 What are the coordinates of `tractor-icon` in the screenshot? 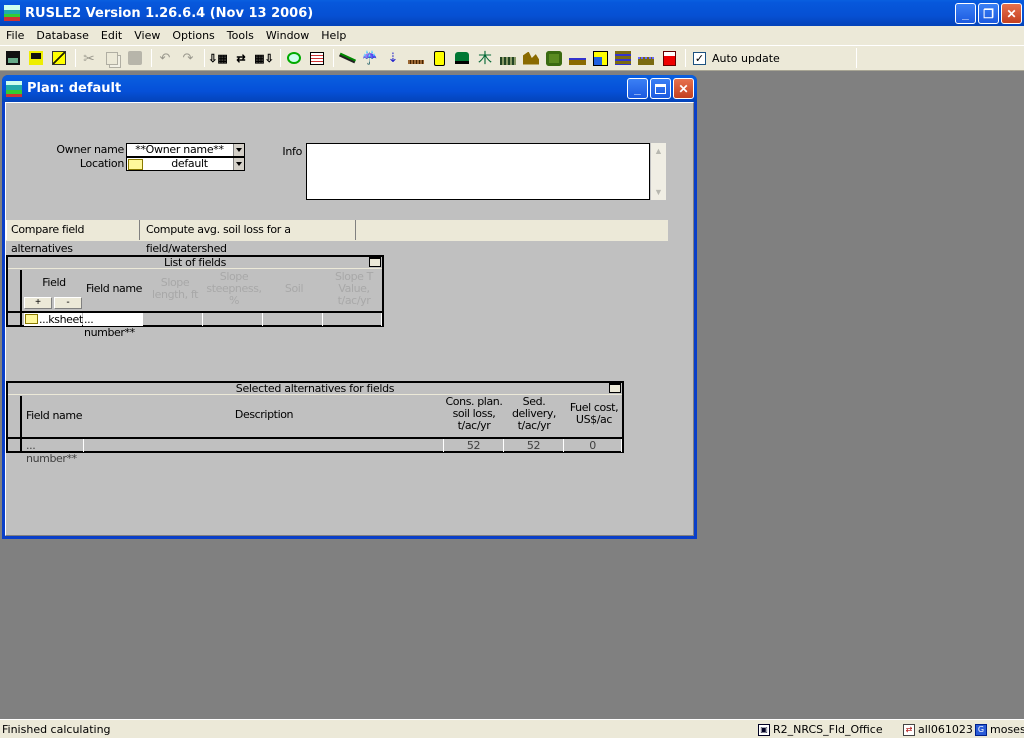 It's located at (462, 58).